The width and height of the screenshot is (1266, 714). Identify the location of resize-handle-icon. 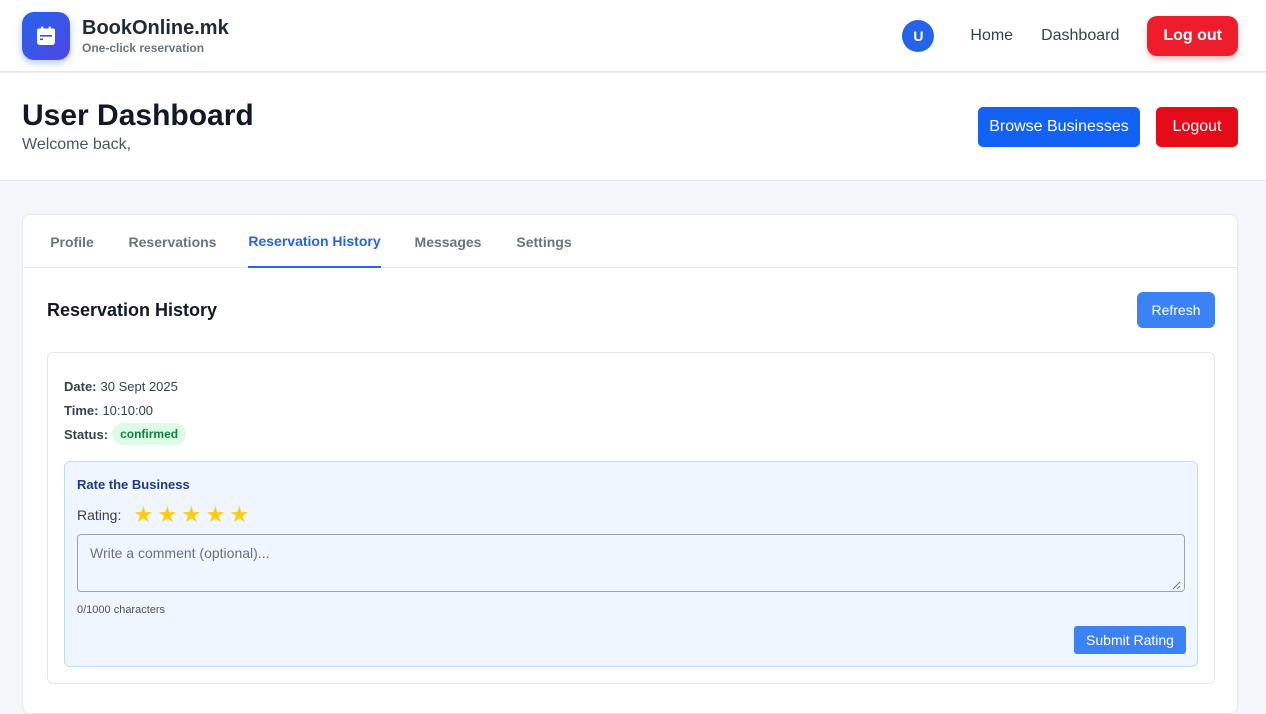
(1176, 585).